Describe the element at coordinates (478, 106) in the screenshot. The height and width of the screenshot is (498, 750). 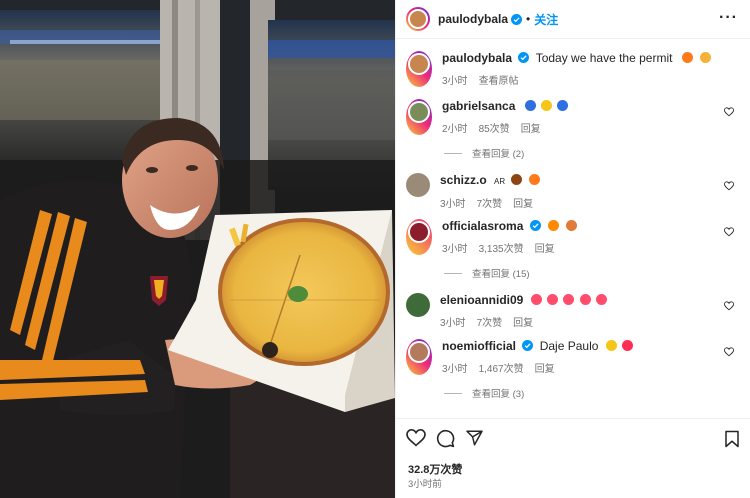
I see `comment-username: gabrielsanca` at that location.